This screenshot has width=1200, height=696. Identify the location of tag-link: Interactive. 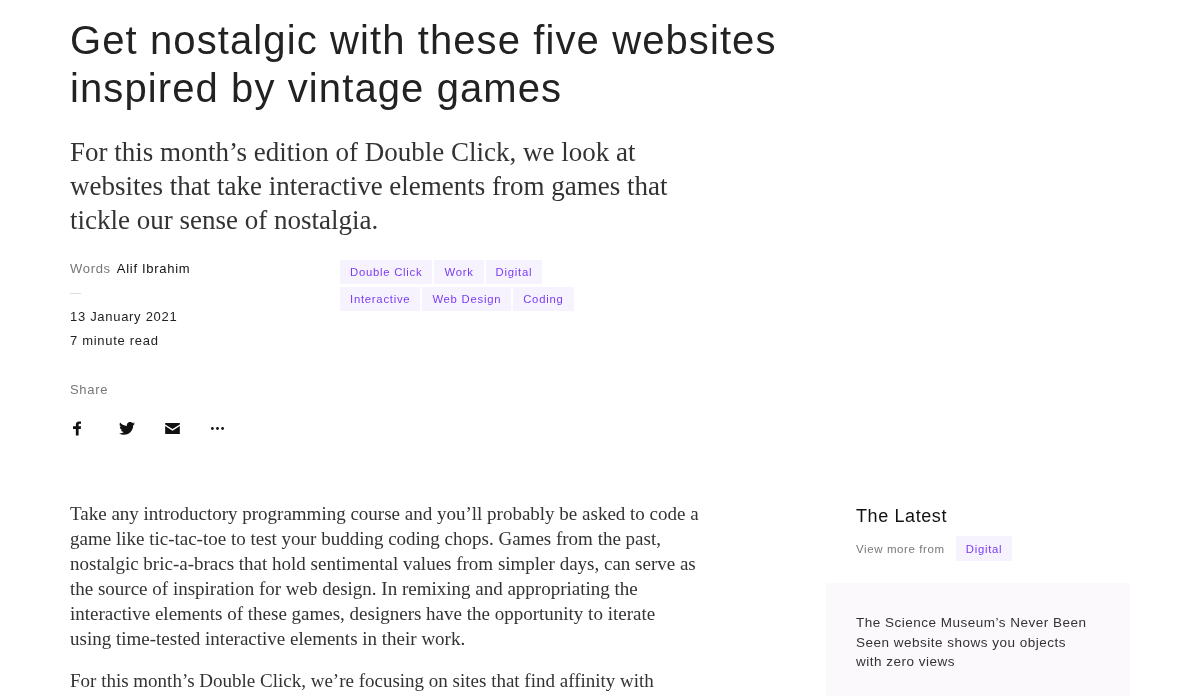
(380, 299).